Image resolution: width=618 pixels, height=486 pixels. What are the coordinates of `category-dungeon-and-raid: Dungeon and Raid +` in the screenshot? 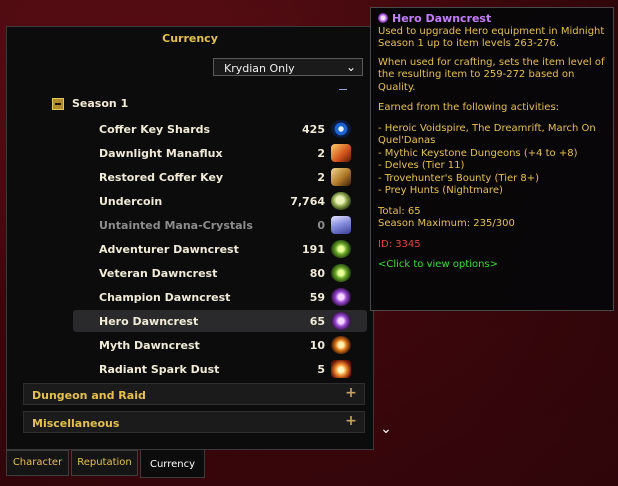 It's located at (194, 394).